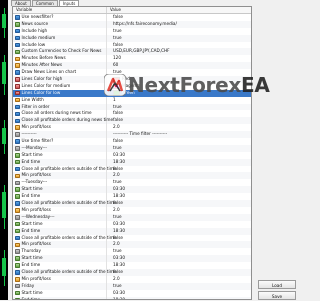 This screenshot has width=320, height=301. What do you see at coordinates (137, 134) in the screenshot?
I see `value-cell: ---------- Time filter ----------` at bounding box center [137, 134].